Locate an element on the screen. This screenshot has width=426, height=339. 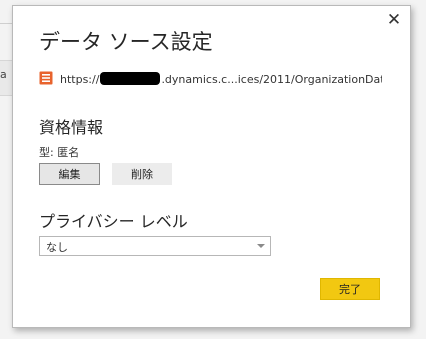
dialog-title: データ ソース設定 is located at coordinates (126, 42).